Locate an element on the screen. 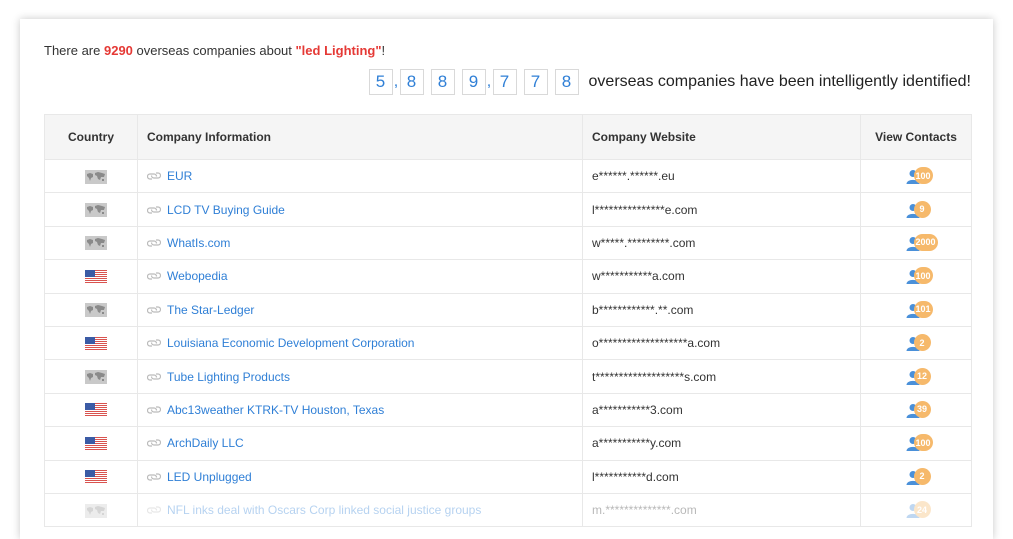 The image size is (1013, 539). company-name-link: The Star-Ledger is located at coordinates (210, 310).